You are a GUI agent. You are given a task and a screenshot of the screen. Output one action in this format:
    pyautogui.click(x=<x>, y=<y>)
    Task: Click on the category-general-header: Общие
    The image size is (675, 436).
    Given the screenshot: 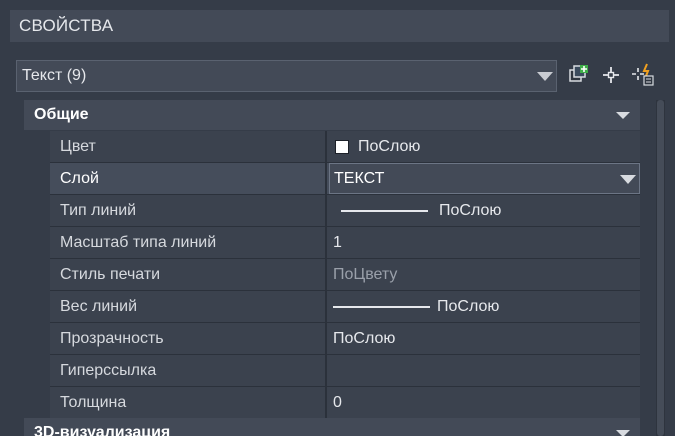 What is the action you would take?
    pyautogui.click(x=332, y=115)
    